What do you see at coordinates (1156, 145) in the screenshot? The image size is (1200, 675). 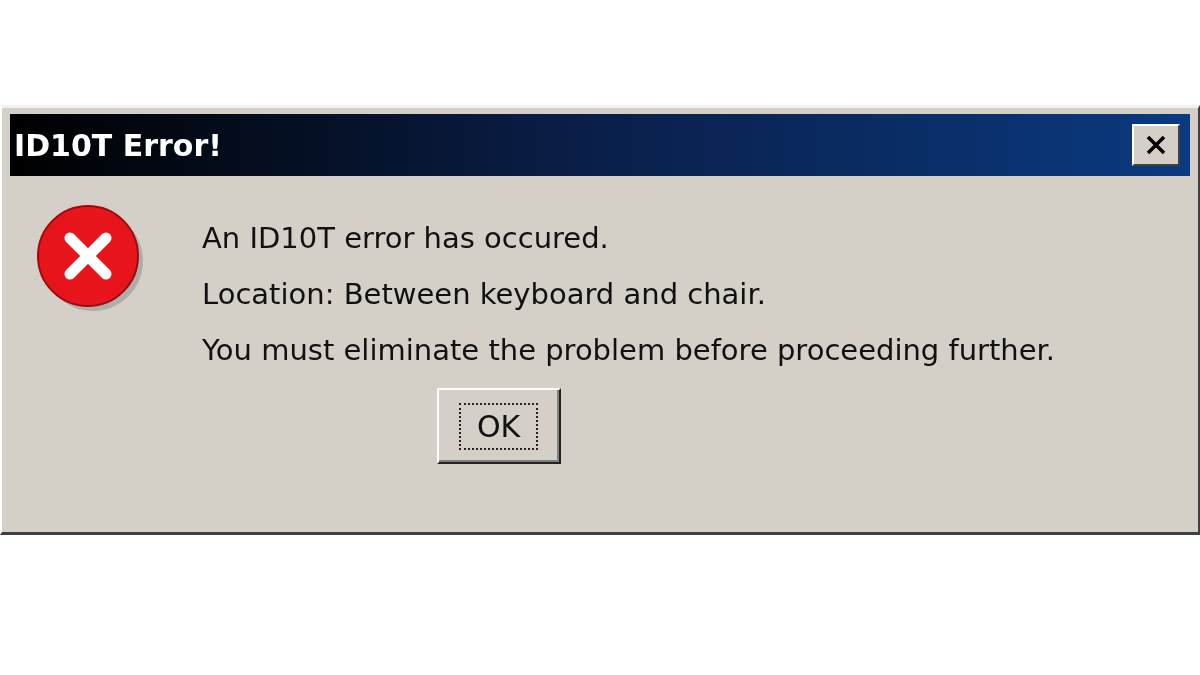 I see `close-button` at bounding box center [1156, 145].